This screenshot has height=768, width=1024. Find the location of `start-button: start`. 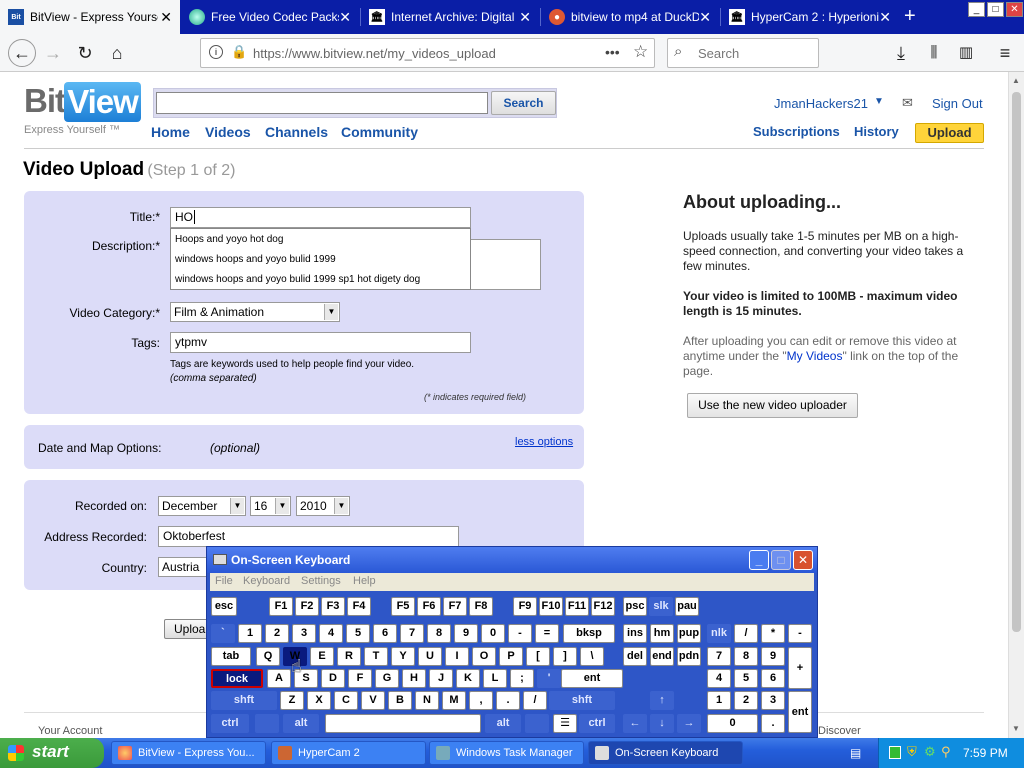

start-button: start is located at coordinates (52, 753).